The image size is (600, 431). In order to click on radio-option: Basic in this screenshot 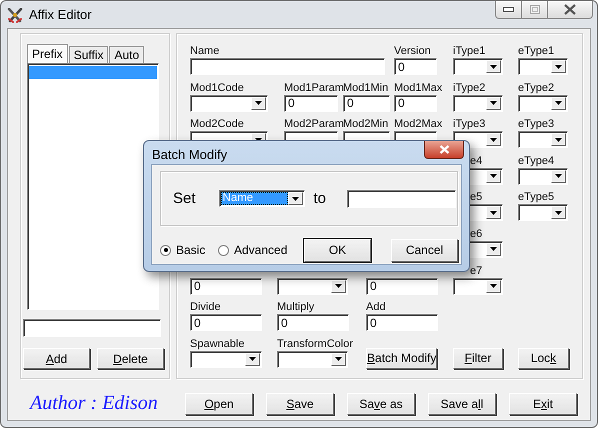, I will do `click(189, 250)`.